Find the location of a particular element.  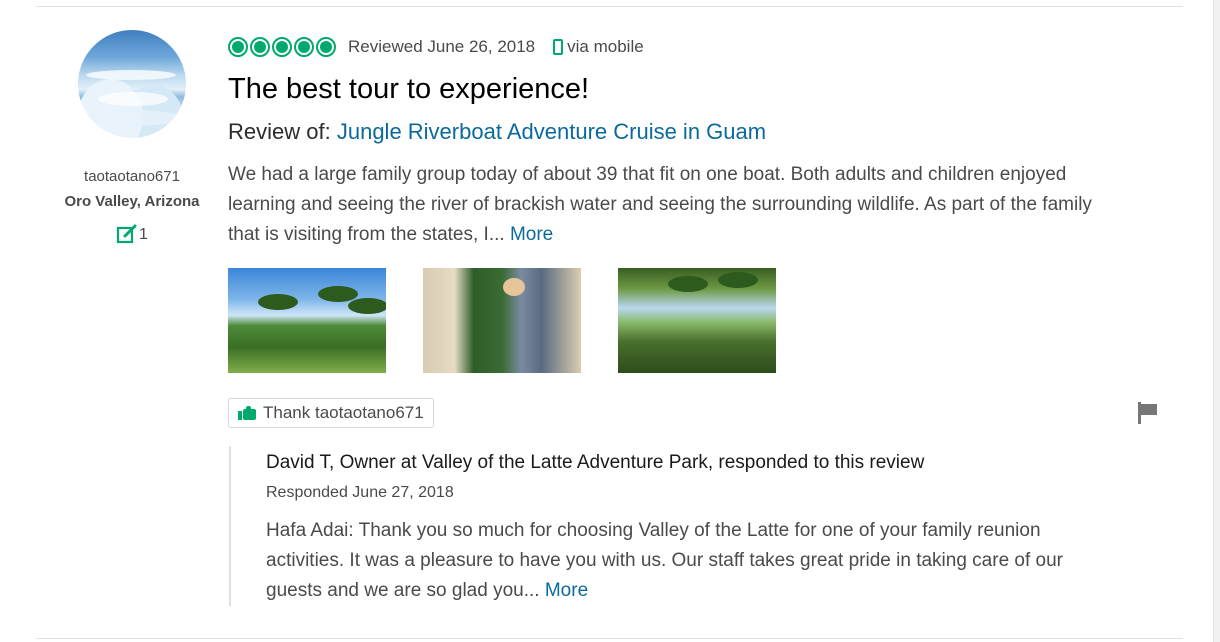

thumbs-up-icon is located at coordinates (247, 413).